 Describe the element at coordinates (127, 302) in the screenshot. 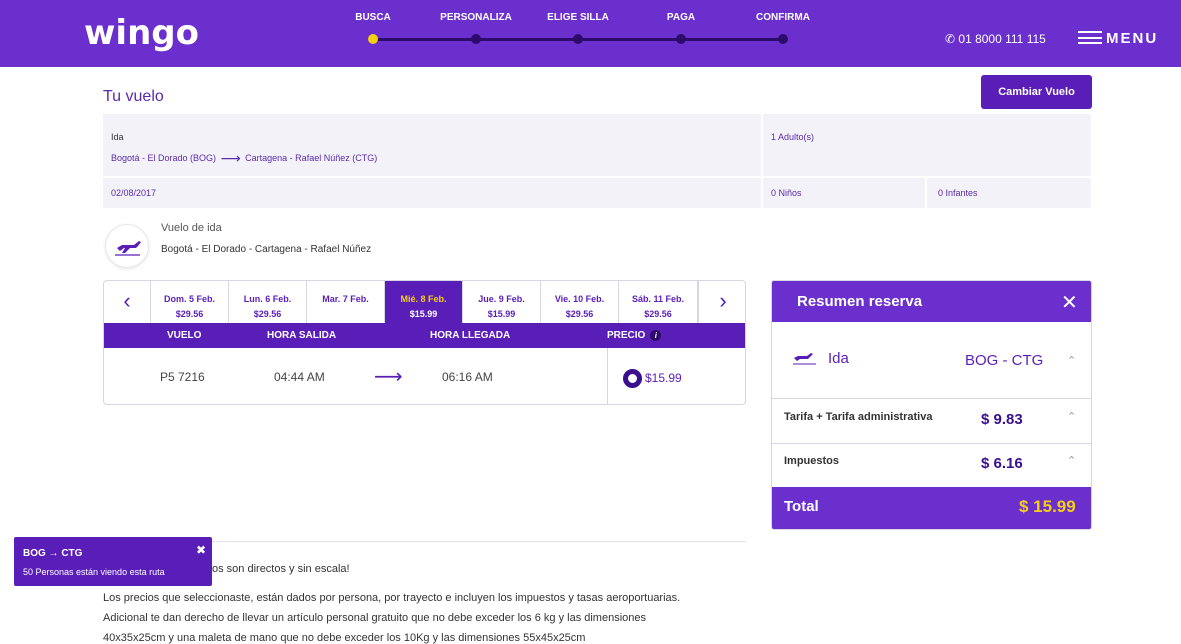

I see `prev-dates-chevron-left-icon: ‹` at that location.